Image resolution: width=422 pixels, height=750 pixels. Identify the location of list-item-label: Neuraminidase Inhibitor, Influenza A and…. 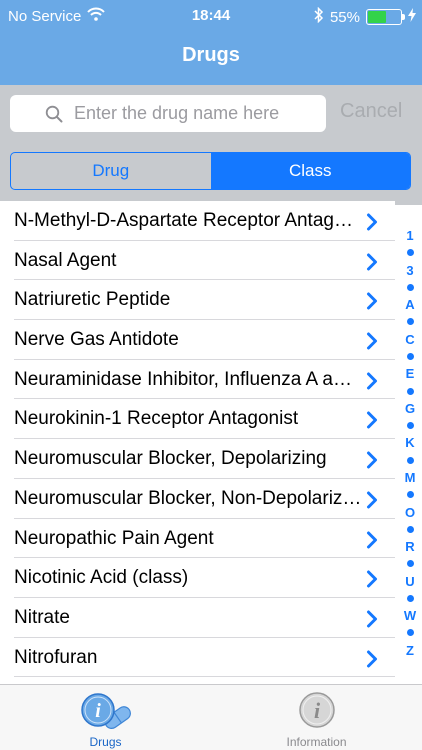
(188, 379).